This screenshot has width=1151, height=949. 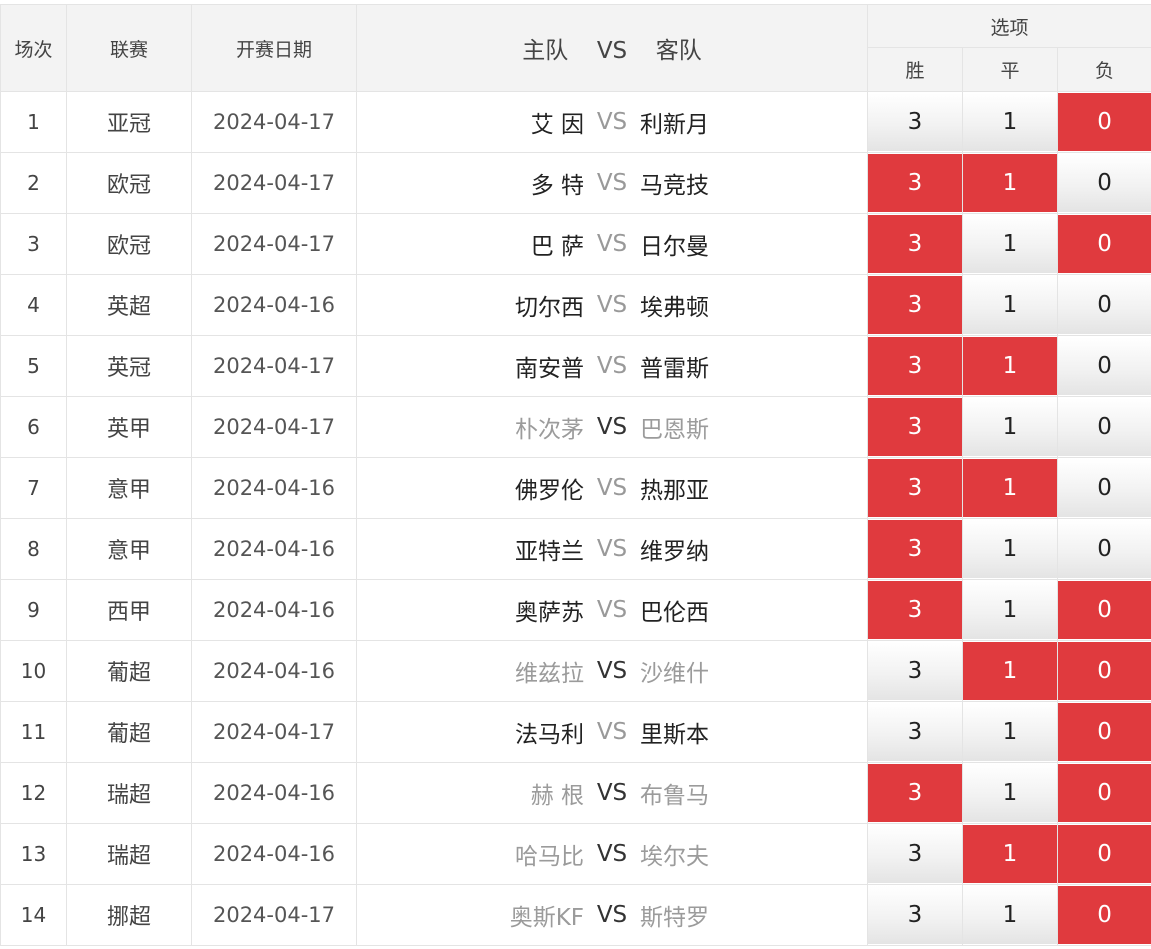 What do you see at coordinates (612, 305) in the screenshot?
I see `match-teams: 切尔西 VS 埃弗顿` at bounding box center [612, 305].